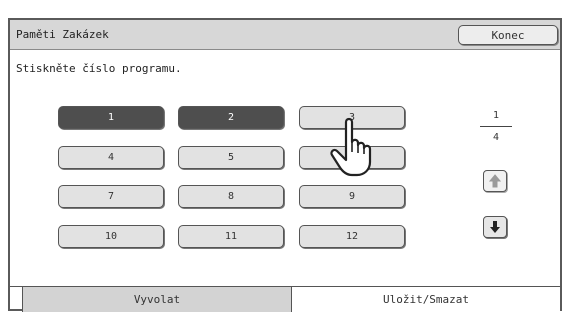 The width and height of the screenshot is (570, 313). Describe the element at coordinates (508, 35) in the screenshot. I see `close-button: Konec` at that location.